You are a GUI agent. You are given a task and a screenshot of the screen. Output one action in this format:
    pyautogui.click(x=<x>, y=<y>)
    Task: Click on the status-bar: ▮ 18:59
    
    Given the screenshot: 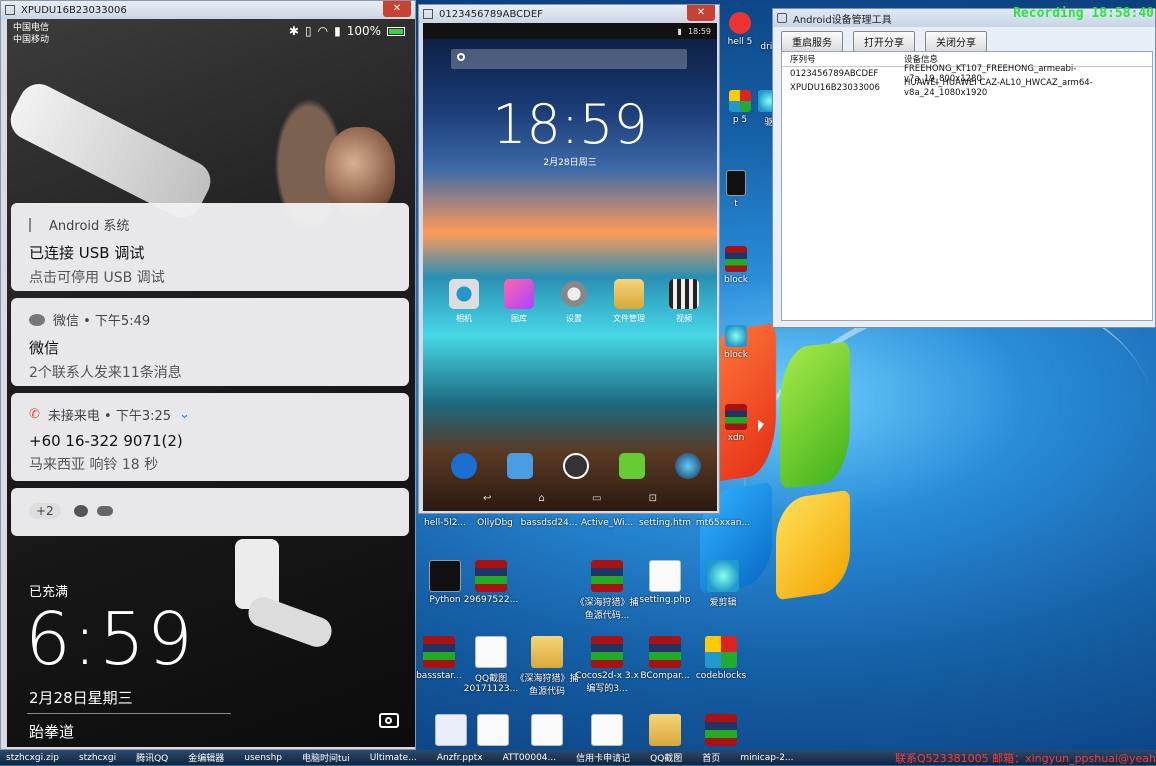 What is the action you would take?
    pyautogui.click(x=570, y=31)
    